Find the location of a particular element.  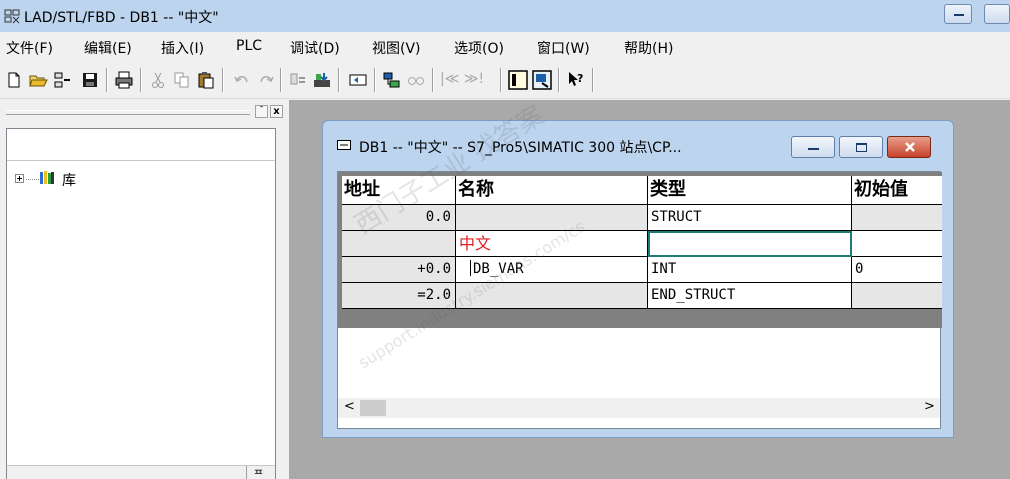

panel-close-button: x is located at coordinates (276, 111).